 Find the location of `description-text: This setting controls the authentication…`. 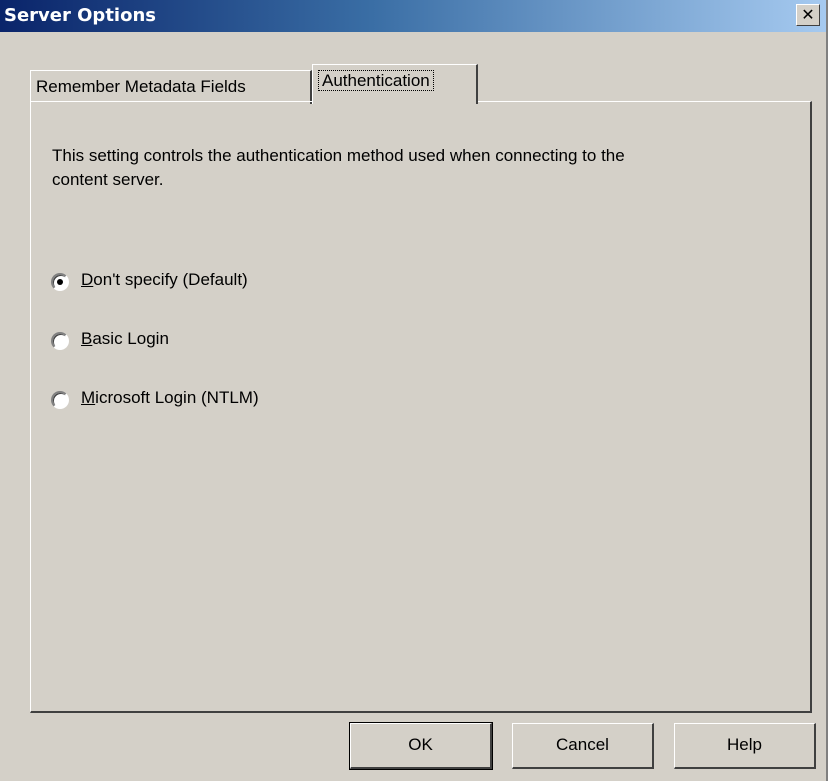

description-text: This setting controls the authentication… is located at coordinates (338, 167).